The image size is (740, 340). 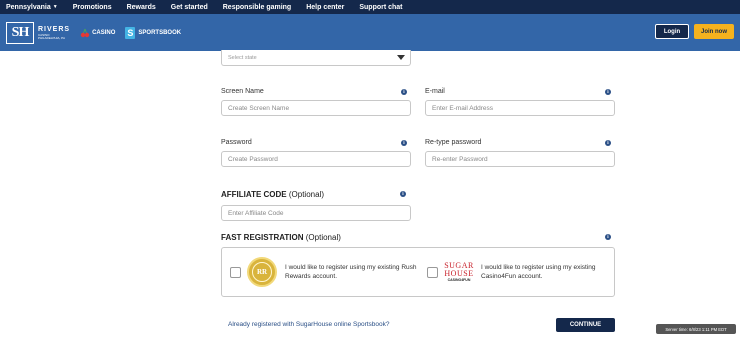 I want to click on state-select-value: Select state, so click(x=242, y=57).